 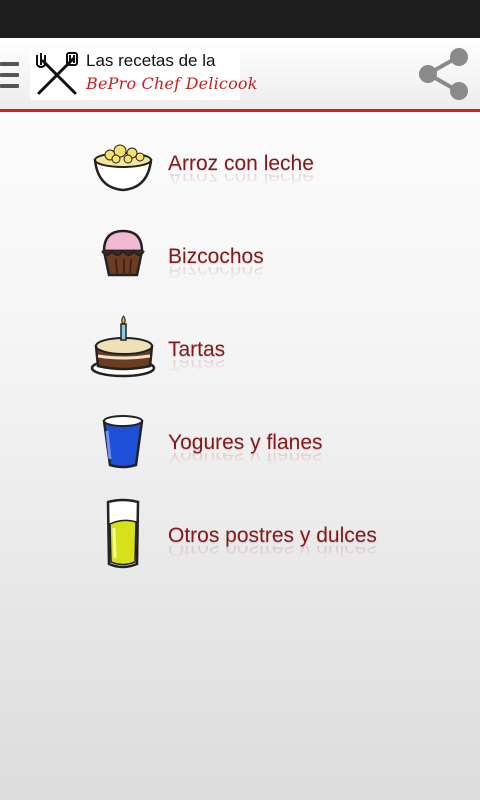 I want to click on list-item-label: Arroz con leche, so click(x=241, y=163).